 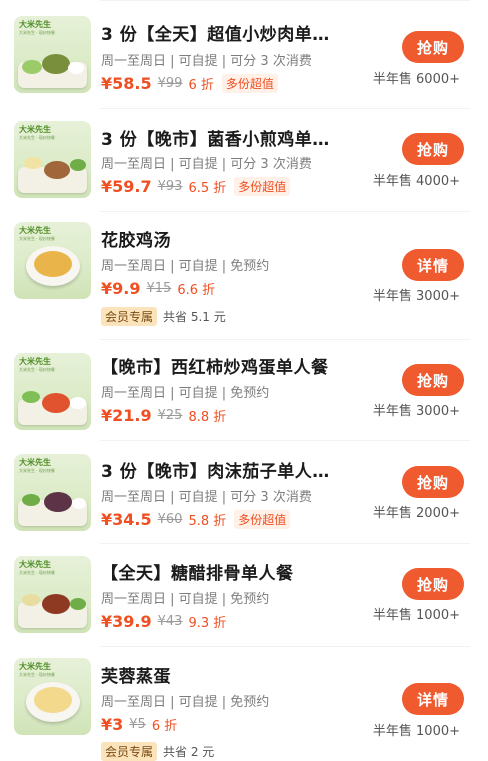 I want to click on original-price: ¥60, so click(x=170, y=519).